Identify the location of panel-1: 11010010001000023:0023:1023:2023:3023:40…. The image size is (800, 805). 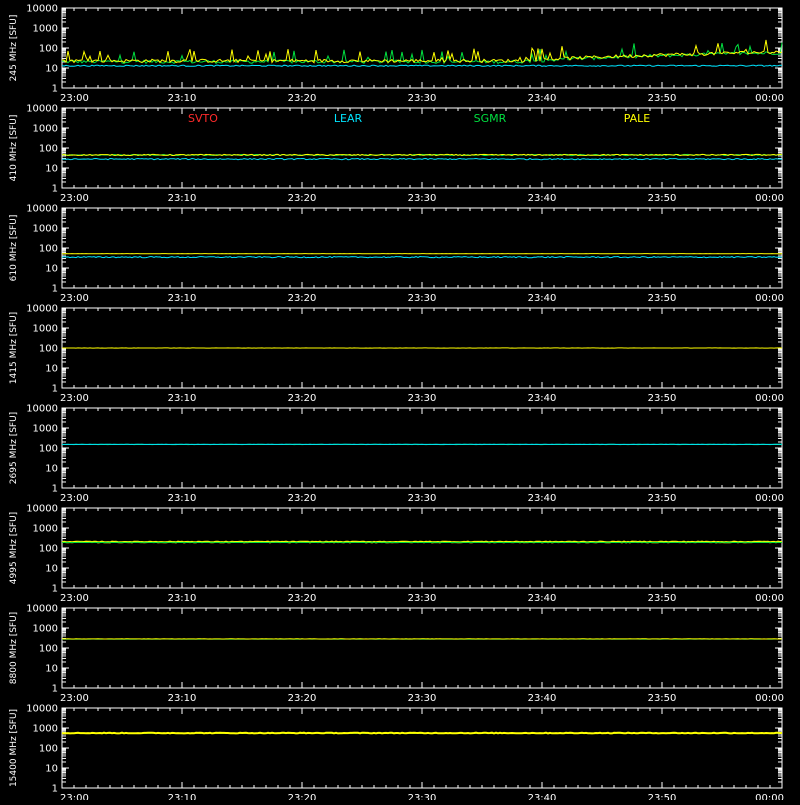
(396, 54).